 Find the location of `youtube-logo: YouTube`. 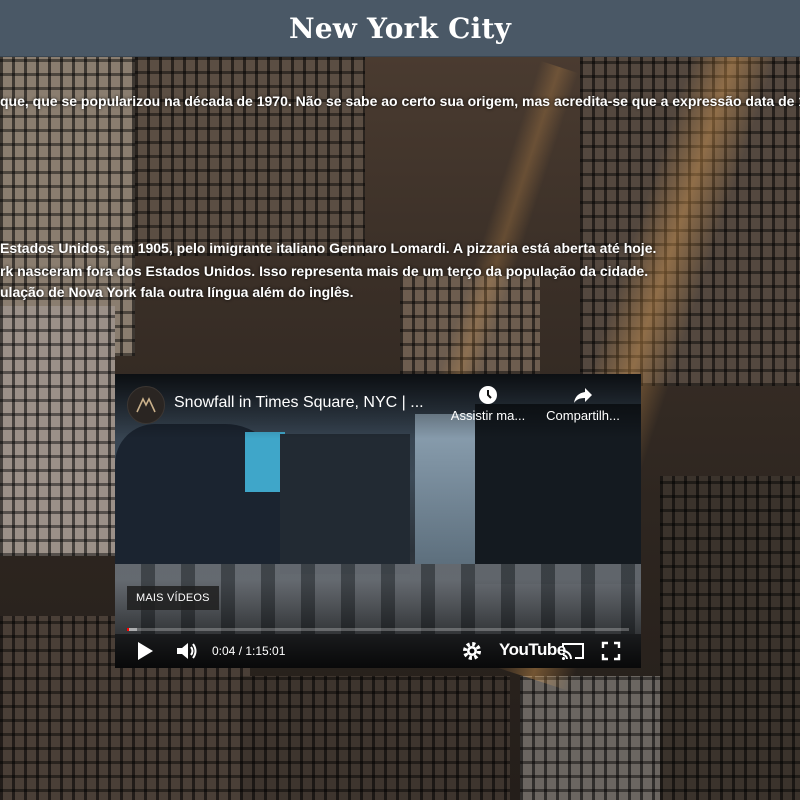

youtube-logo: YouTube is located at coordinates (532, 650).